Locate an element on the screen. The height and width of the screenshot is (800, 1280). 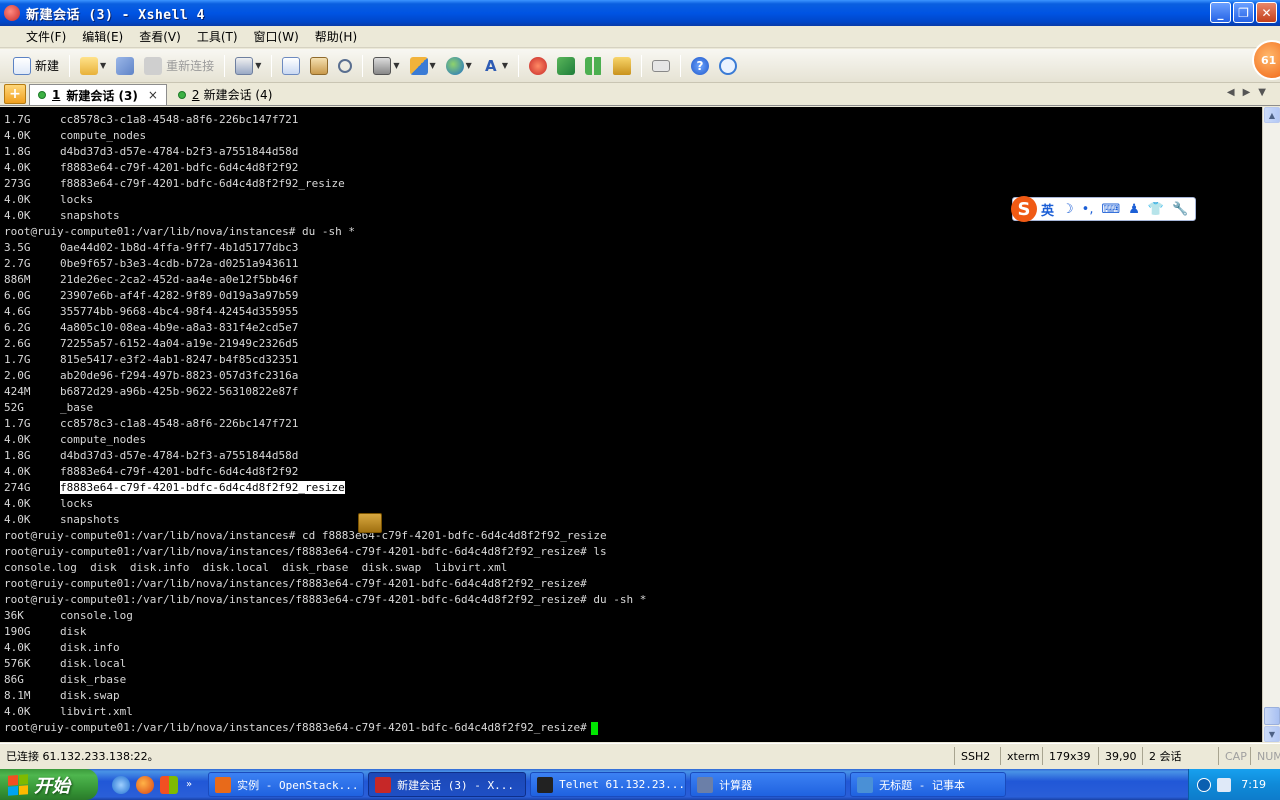
scroll-up-arrow-icon: ▲ is located at coordinates (1272, 115).